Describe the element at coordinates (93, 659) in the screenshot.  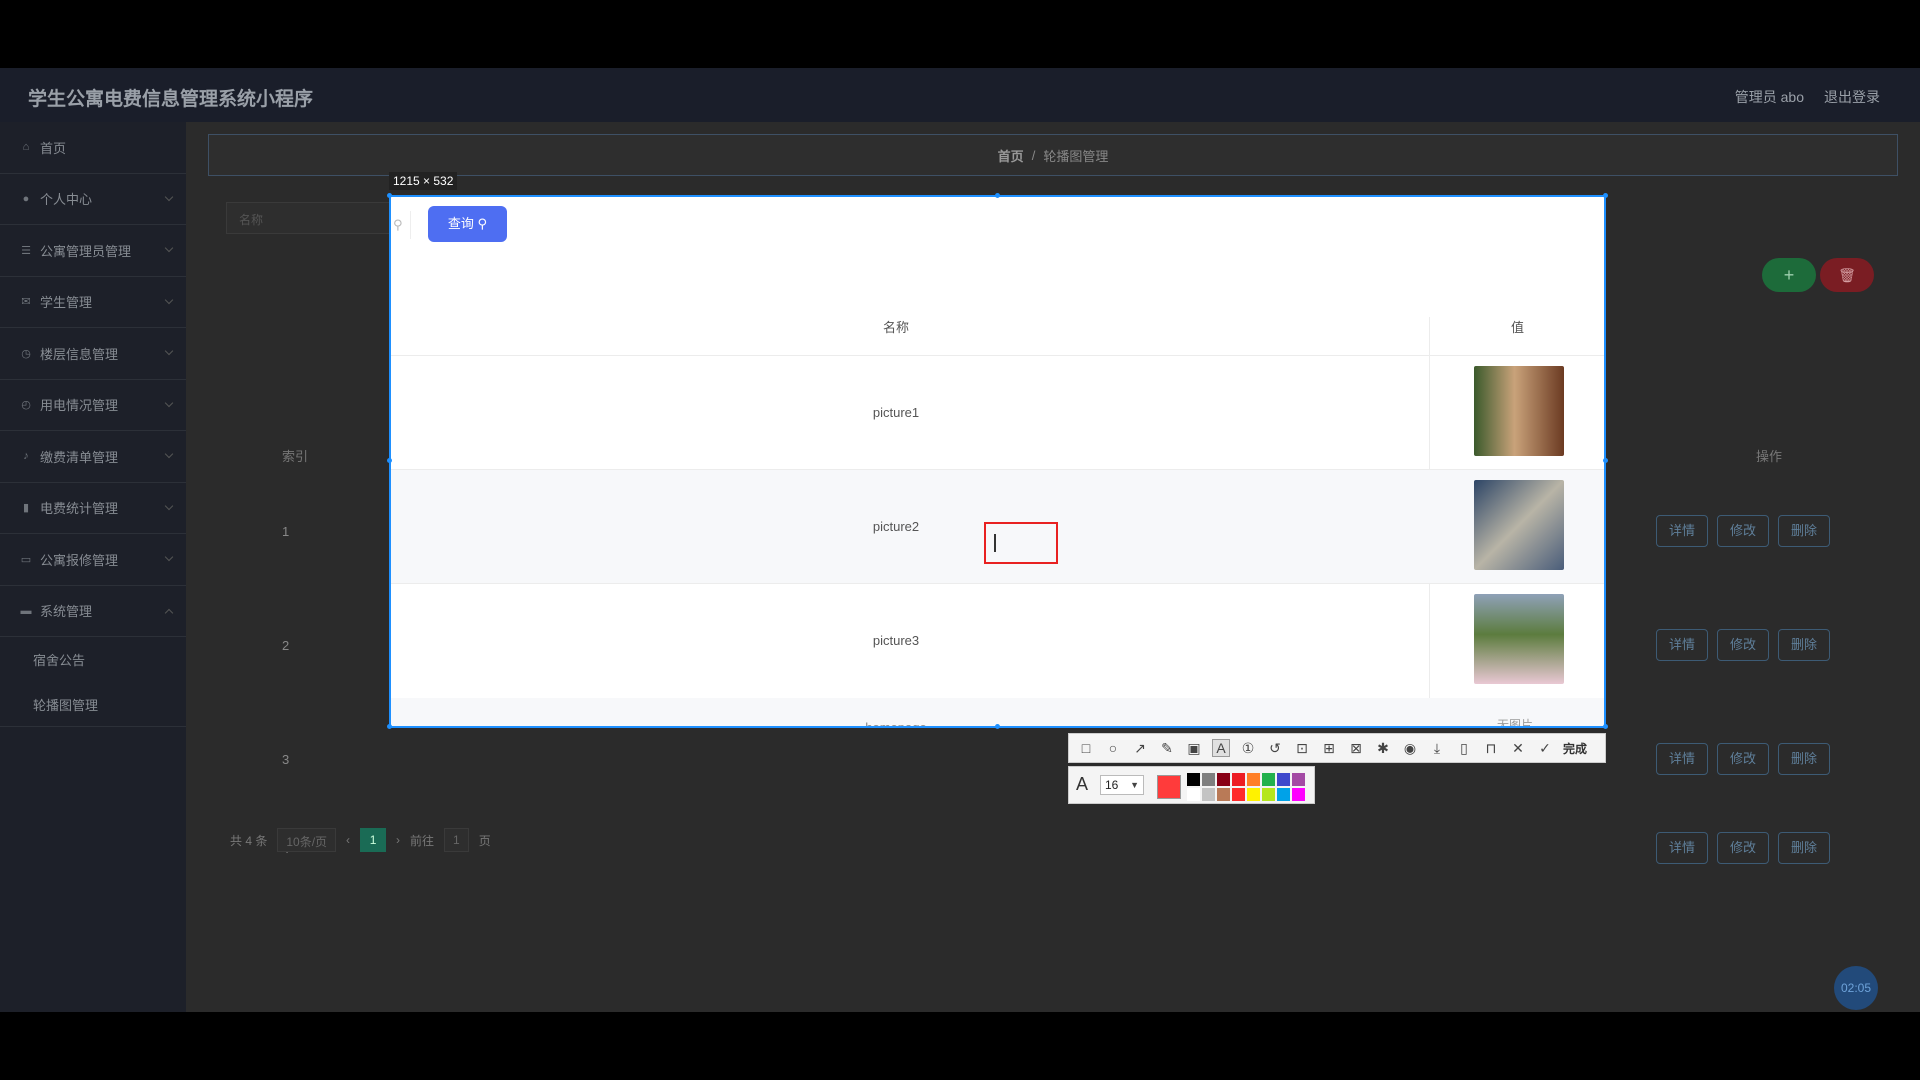
I see `sidebar-subitem-announcements: 宿舍公告` at that location.